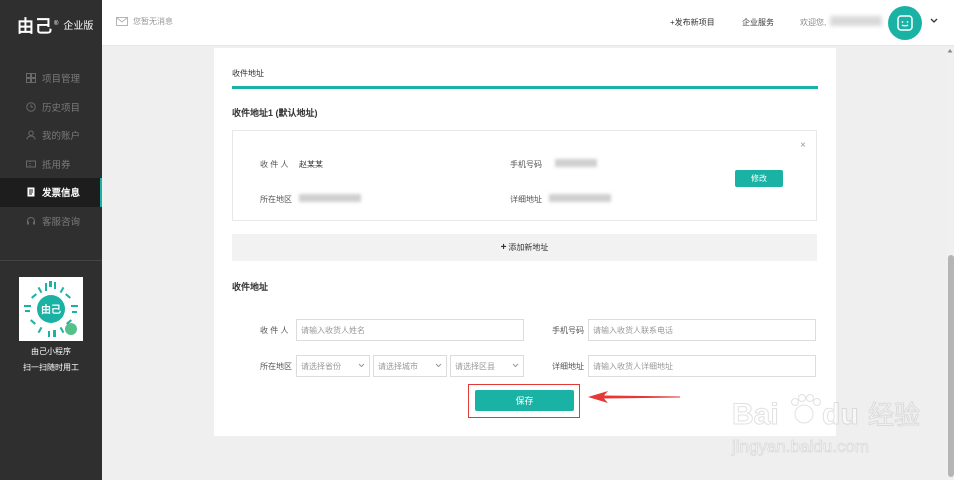 The image size is (954, 480). I want to click on tab-underline, so click(525, 87).